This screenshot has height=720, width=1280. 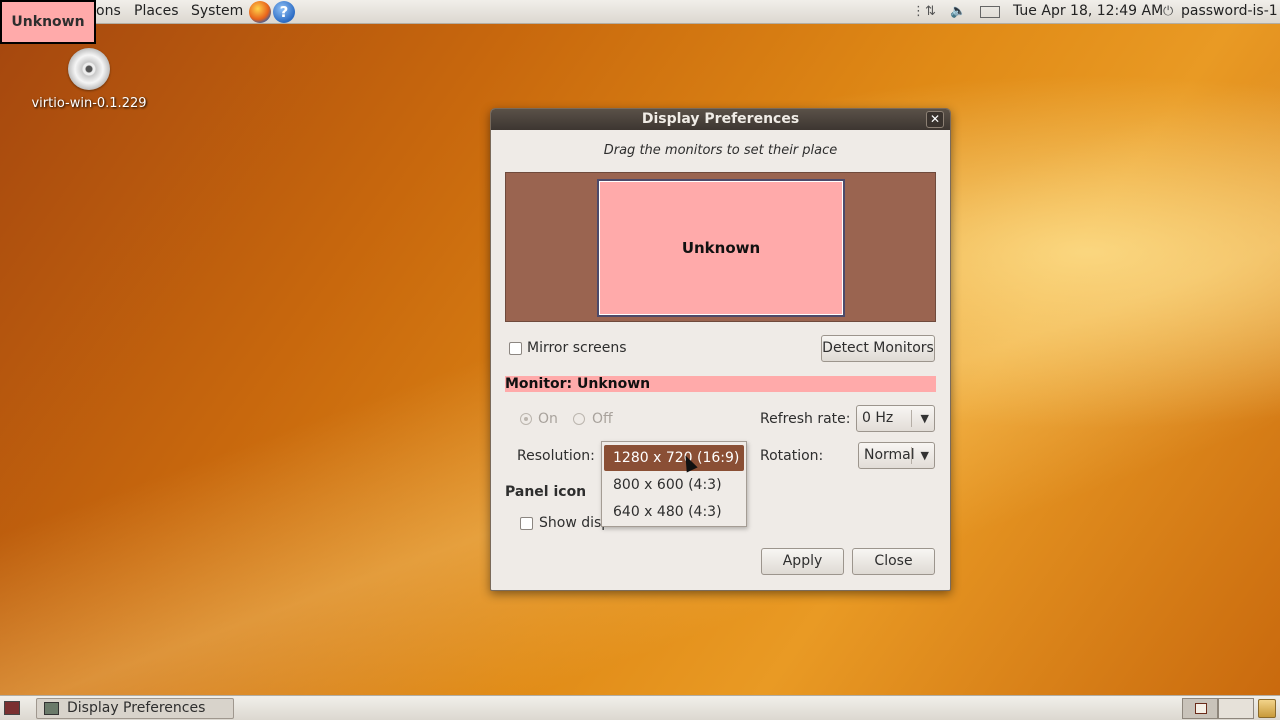 I want to click on dialog-title: Display Preferences, so click(x=720, y=119).